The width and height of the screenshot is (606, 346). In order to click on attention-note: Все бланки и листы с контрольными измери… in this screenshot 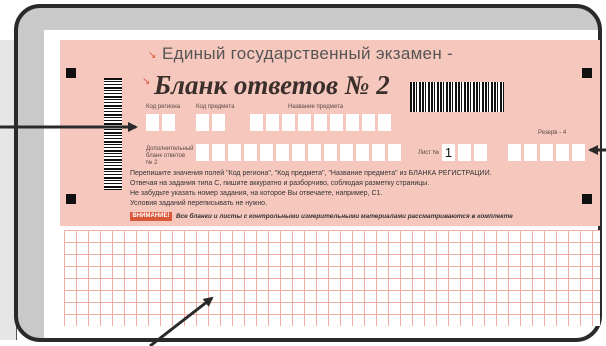, I will do `click(344, 216)`.